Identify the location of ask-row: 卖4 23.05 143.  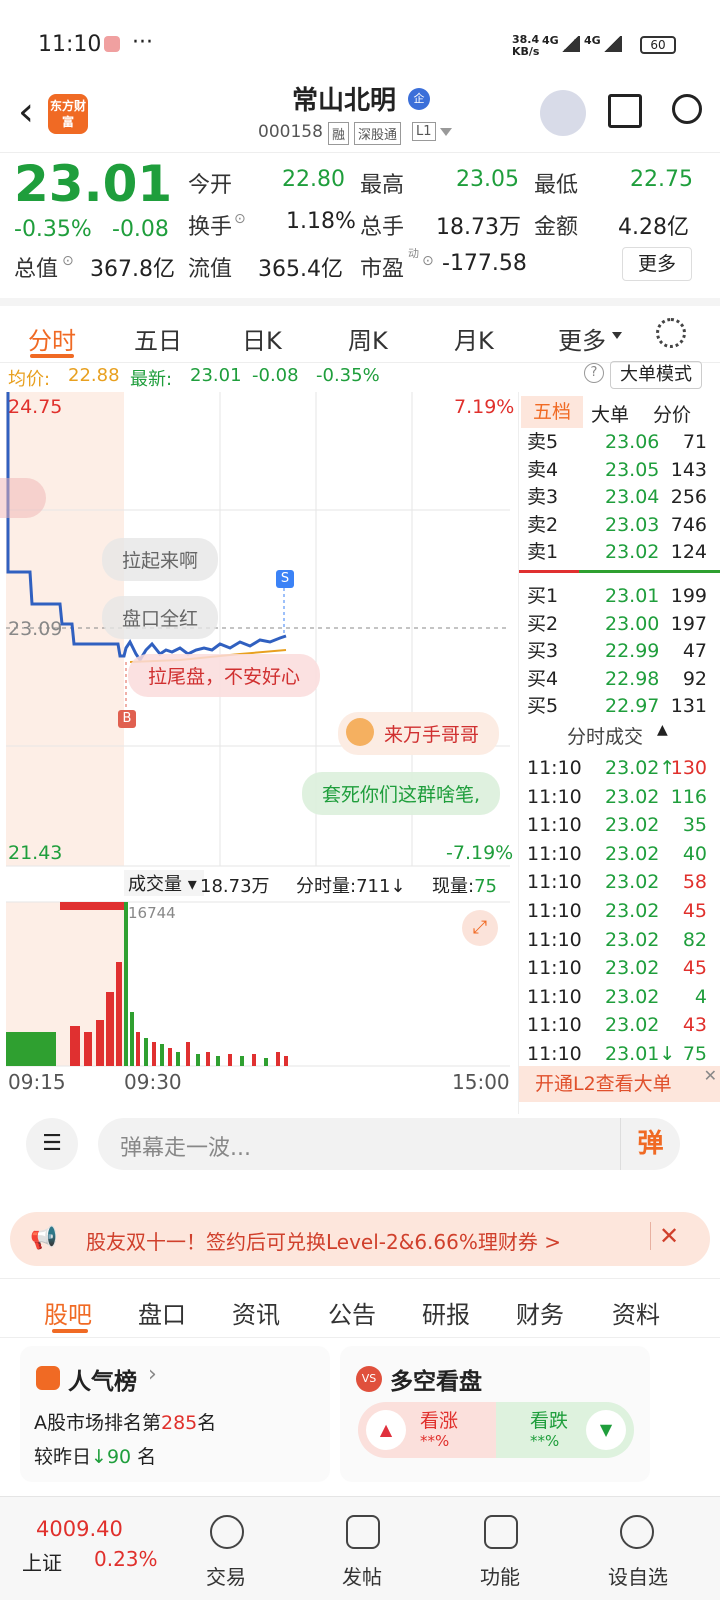
(623, 470).